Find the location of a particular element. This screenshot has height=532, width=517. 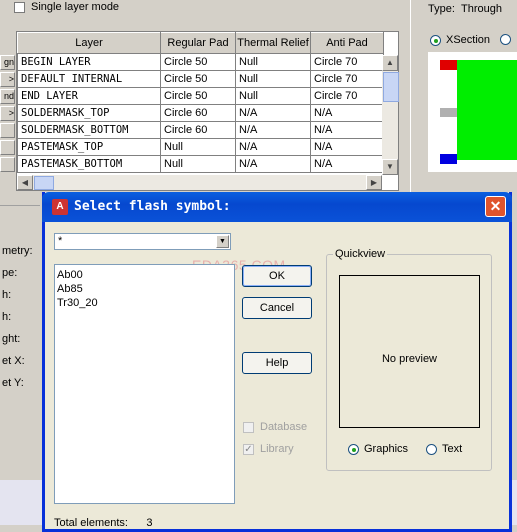

inner-pad-gray is located at coordinates (448, 112).